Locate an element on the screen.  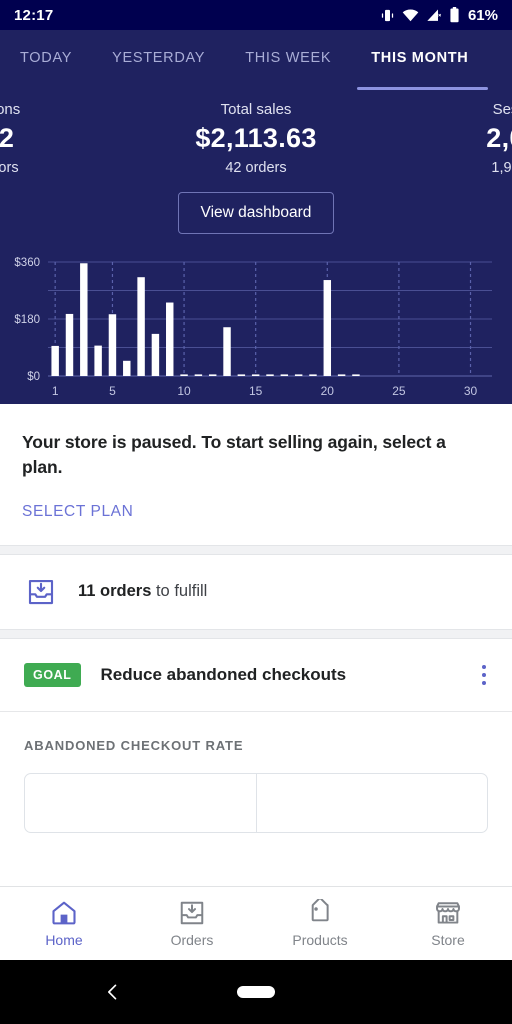
back-chevron-icon is located at coordinates (113, 992).